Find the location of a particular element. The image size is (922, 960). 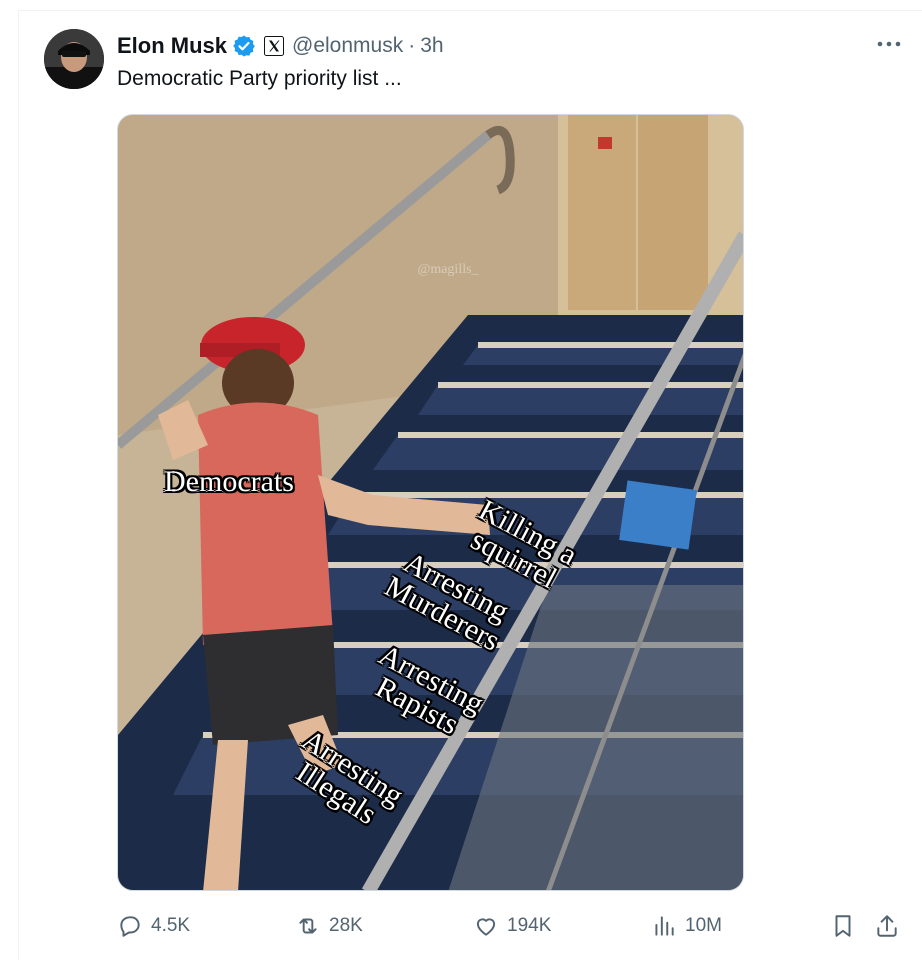

action-bar: 4.5K 28K 194K 10M is located at coordinates (512, 926).